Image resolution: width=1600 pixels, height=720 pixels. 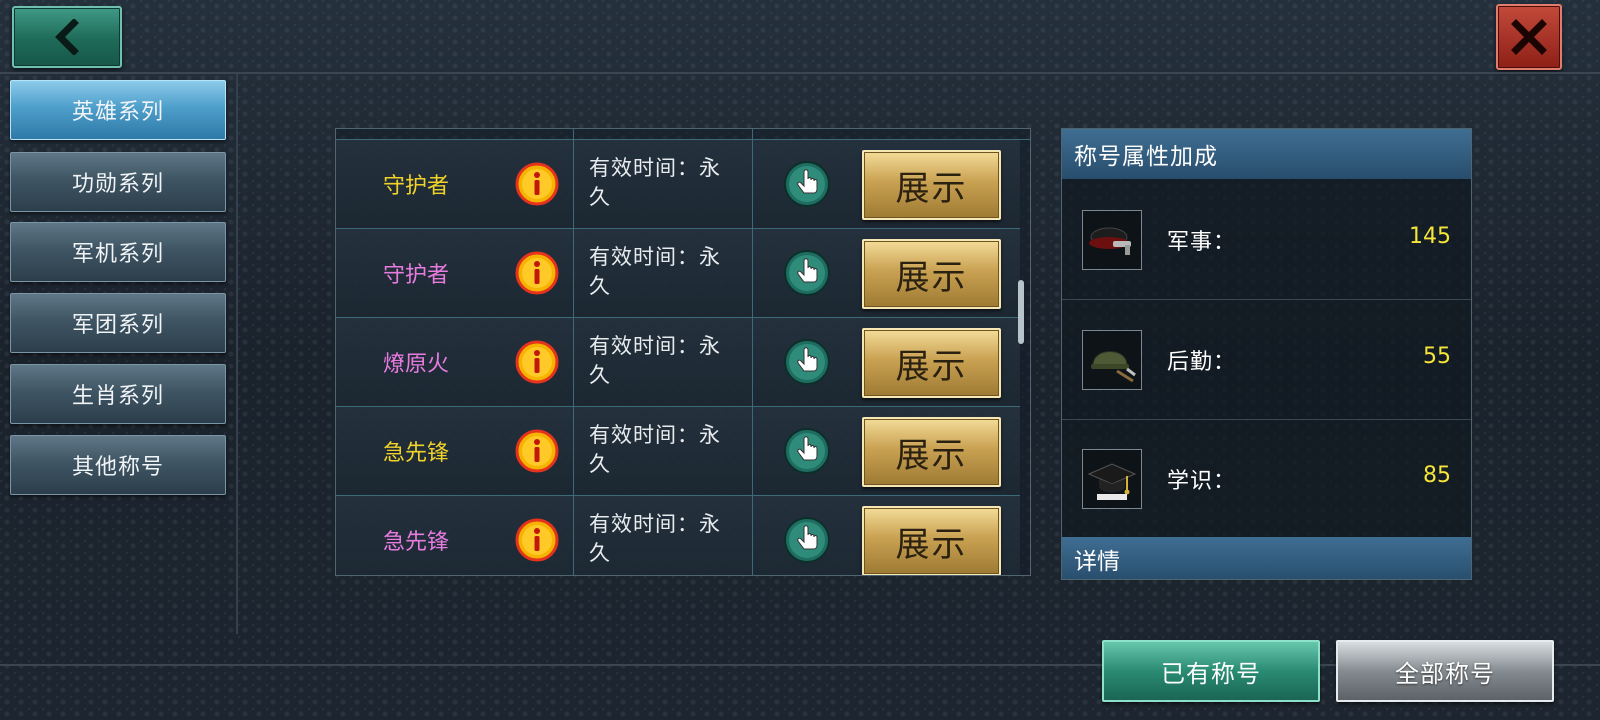 I want to click on military-hat-icon, so click(x=1112, y=240).